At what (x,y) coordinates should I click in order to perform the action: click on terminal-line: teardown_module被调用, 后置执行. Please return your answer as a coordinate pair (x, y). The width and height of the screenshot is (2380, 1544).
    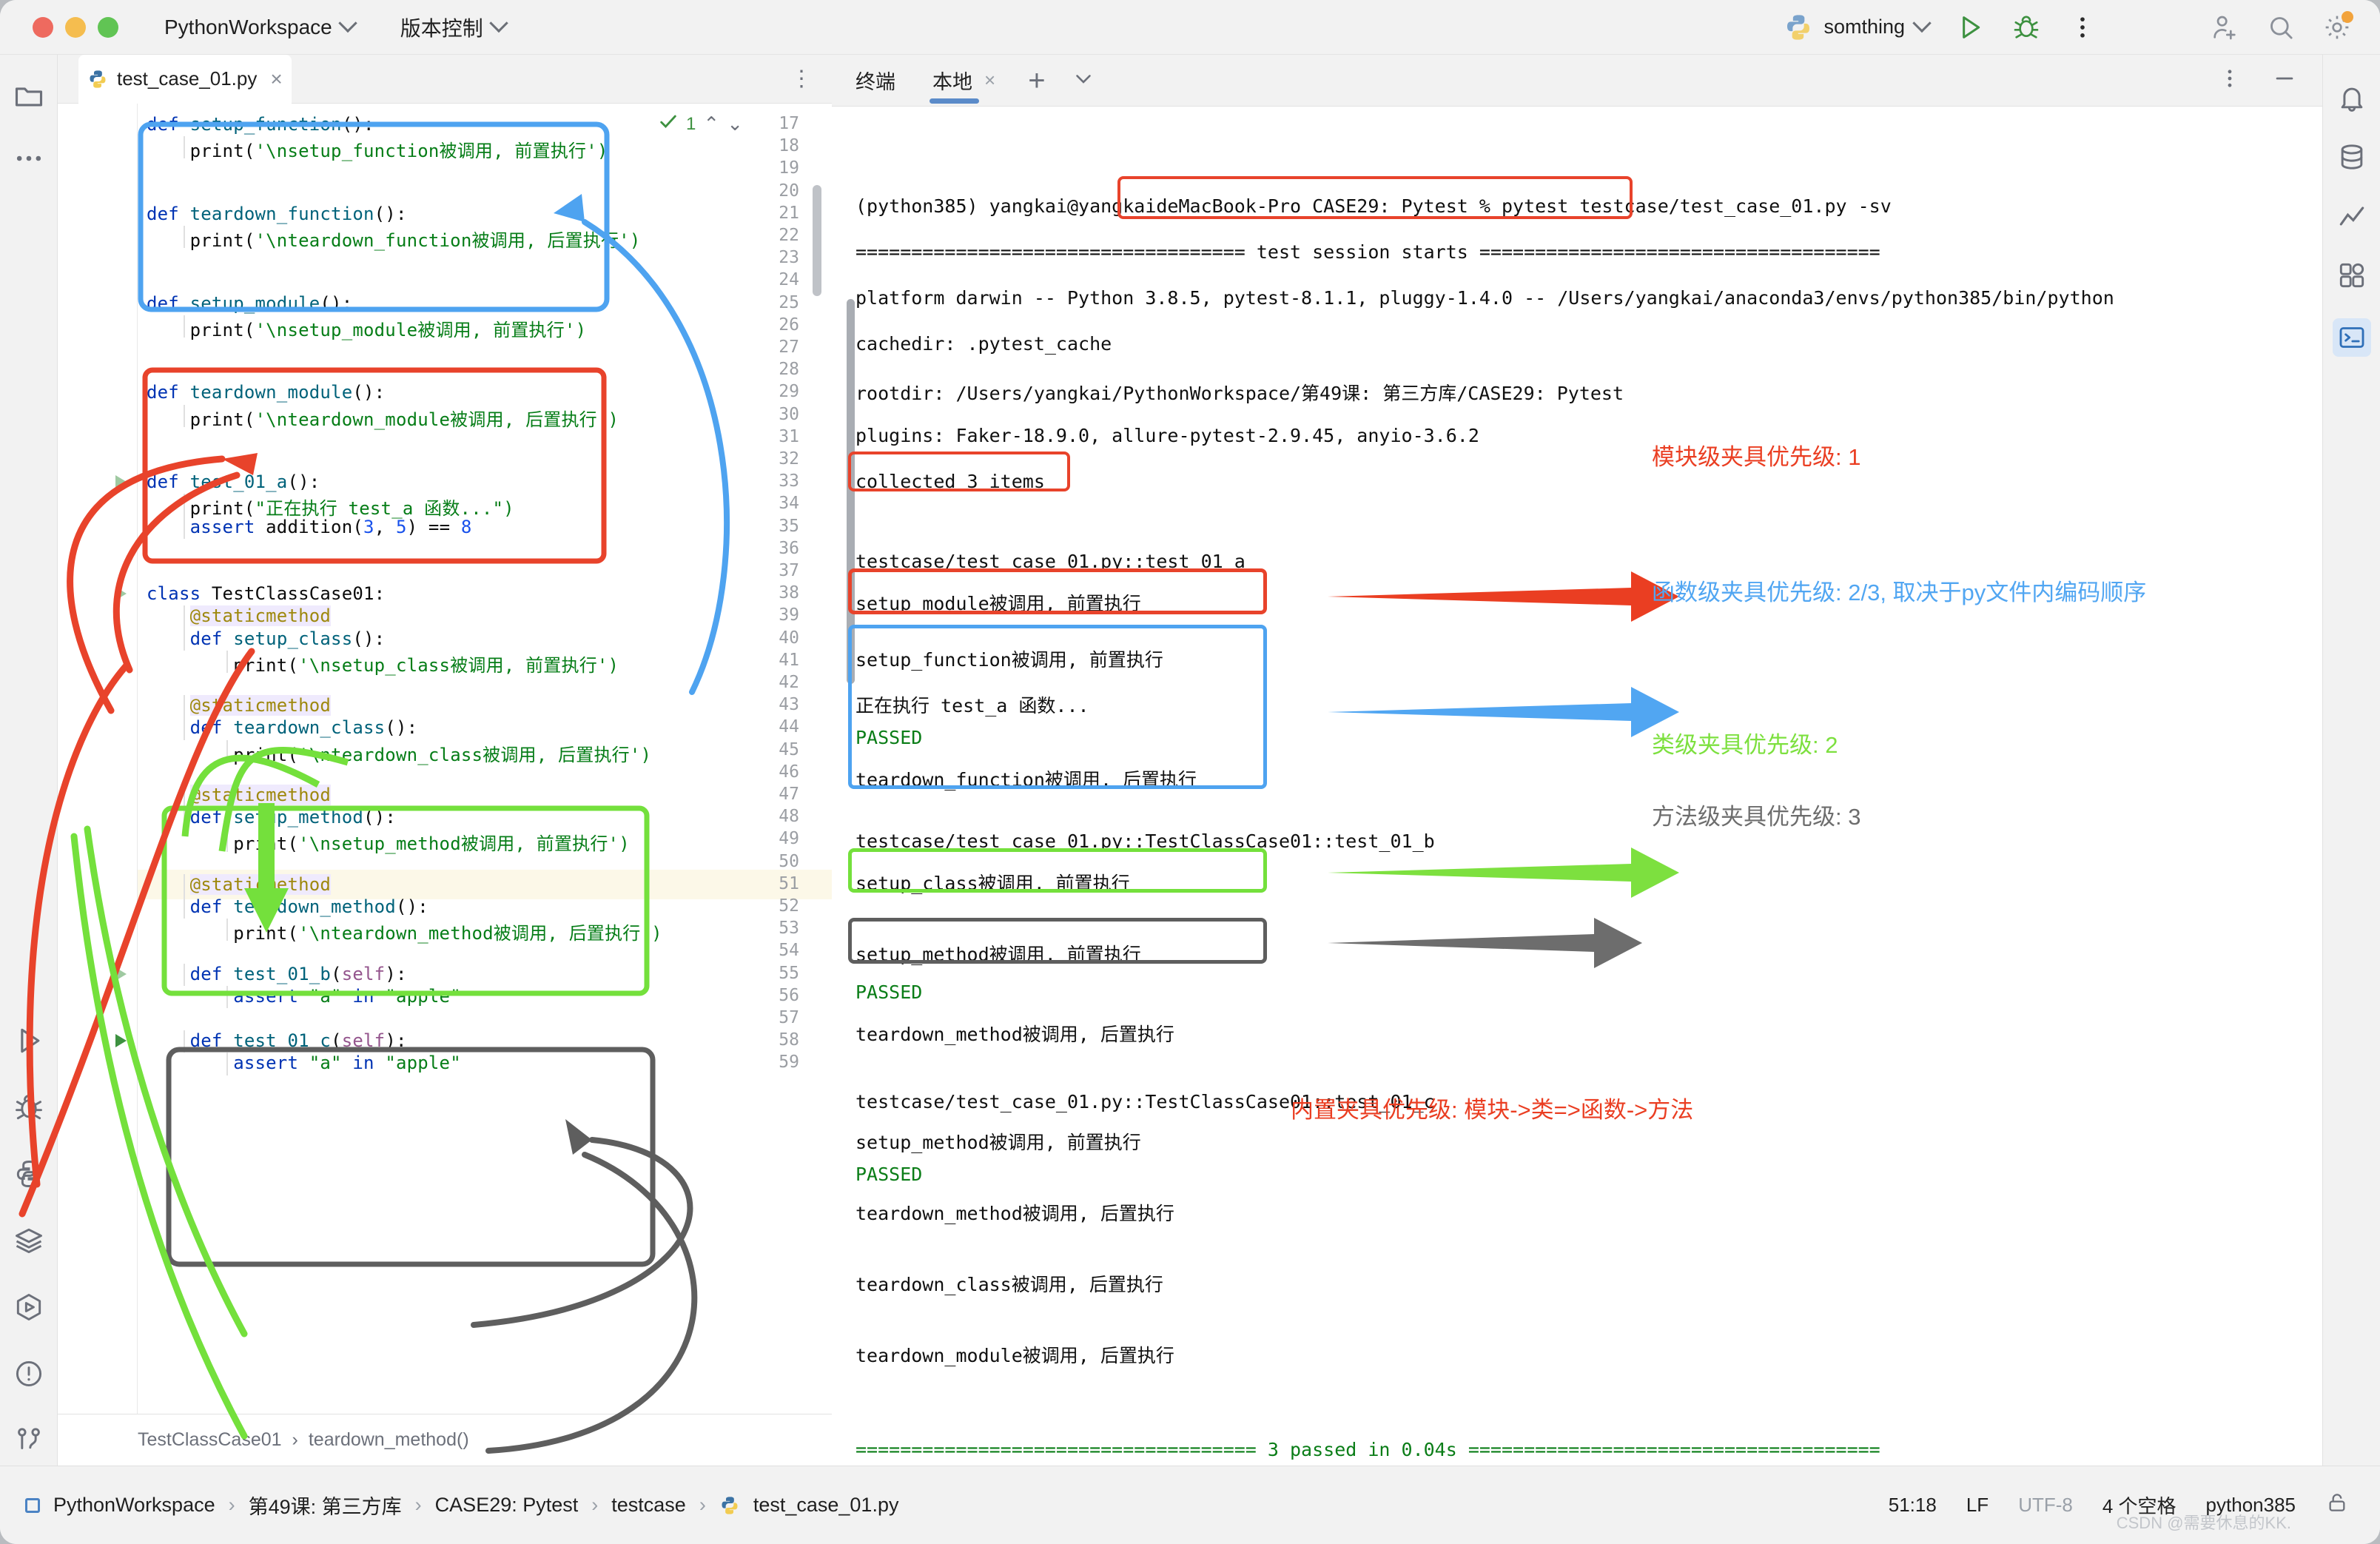
    Looking at the image, I should click on (1015, 1355).